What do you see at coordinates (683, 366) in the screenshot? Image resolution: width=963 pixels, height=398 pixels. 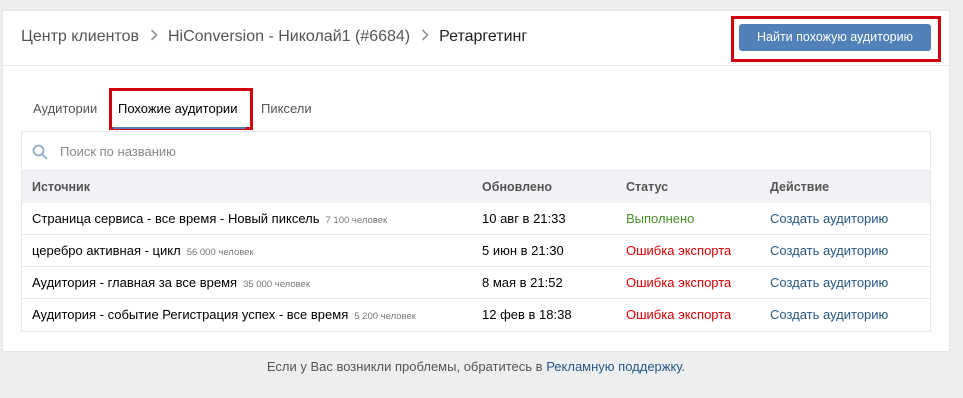 I see `footer-end: .` at bounding box center [683, 366].